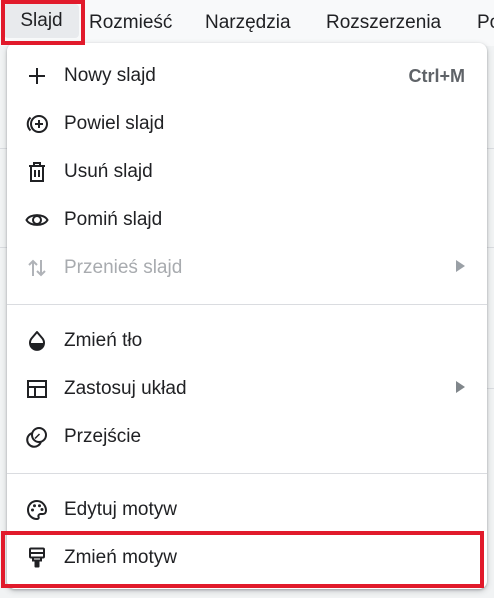 The width and height of the screenshot is (494, 598). What do you see at coordinates (247, 268) in the screenshot?
I see `menu-item-move-slide: Przenieś slajd` at bounding box center [247, 268].